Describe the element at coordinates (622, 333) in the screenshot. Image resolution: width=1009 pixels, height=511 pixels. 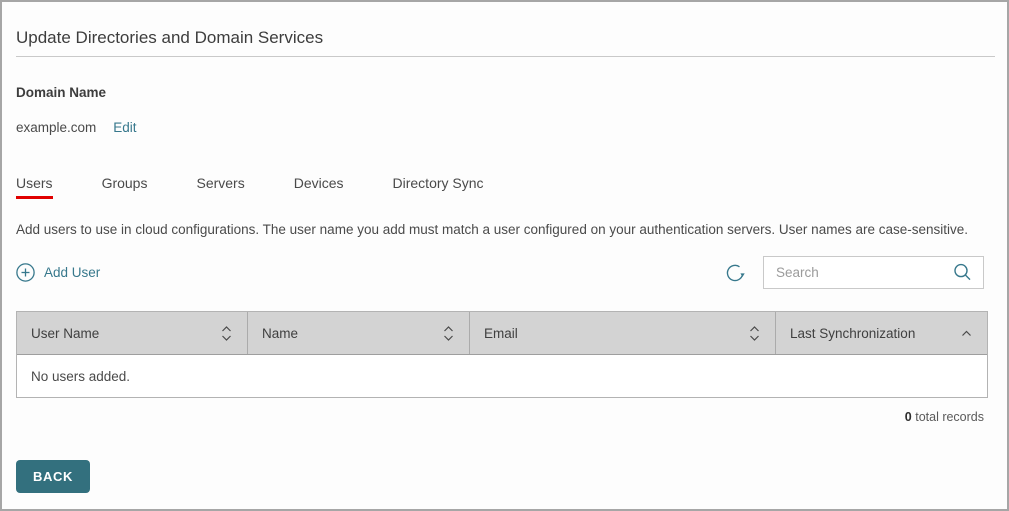
I see `column-header-email: Email` at that location.